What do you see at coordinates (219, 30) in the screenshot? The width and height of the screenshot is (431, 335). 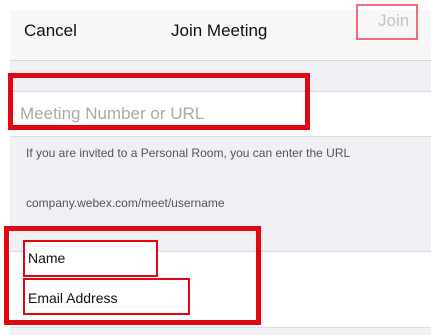 I see `page-title: Join Meeting` at bounding box center [219, 30].